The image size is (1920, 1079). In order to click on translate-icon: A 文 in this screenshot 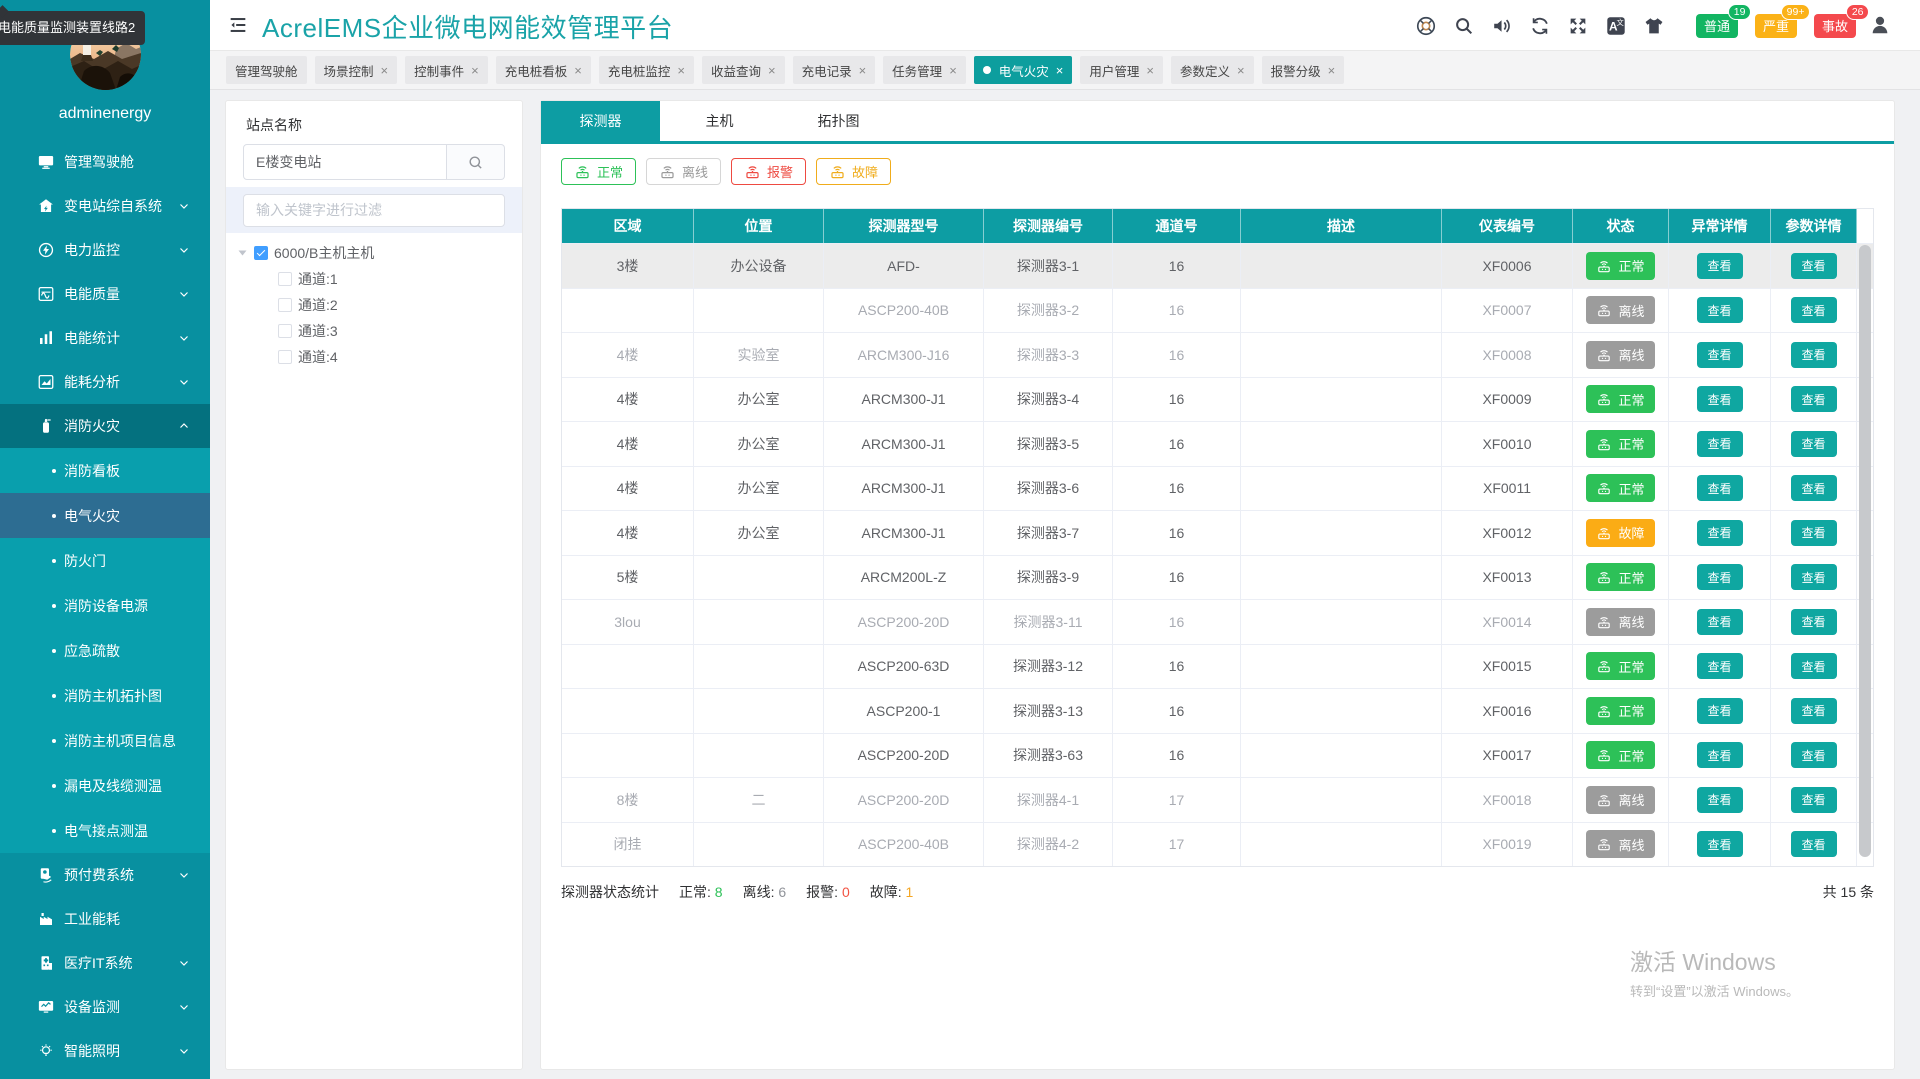, I will do `click(1616, 26)`.